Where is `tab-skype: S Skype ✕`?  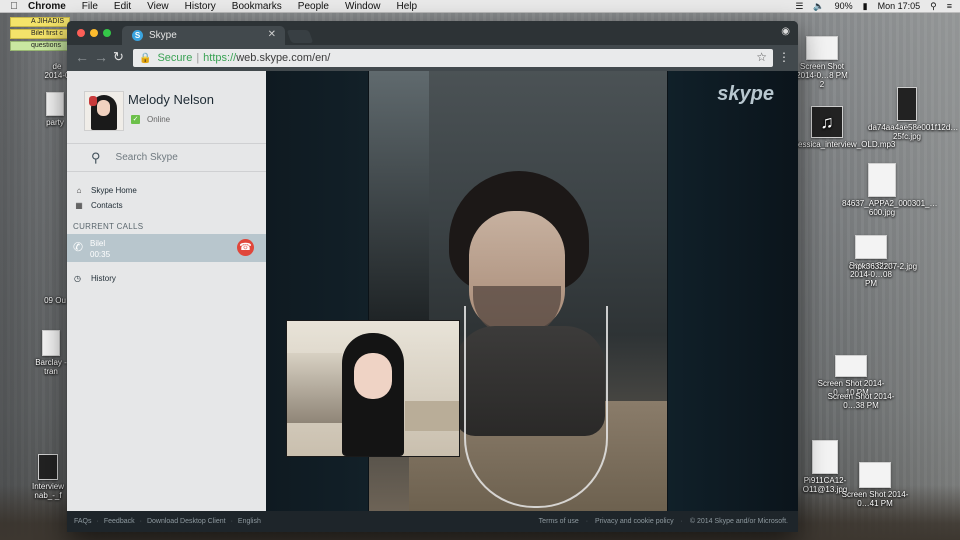
tab-skype: S Skype ✕ is located at coordinates (203, 35).